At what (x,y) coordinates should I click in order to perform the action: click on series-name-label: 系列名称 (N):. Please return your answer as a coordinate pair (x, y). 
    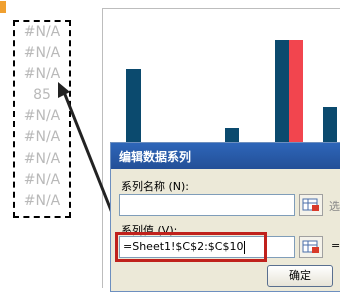
    Looking at the image, I should click on (155, 186).